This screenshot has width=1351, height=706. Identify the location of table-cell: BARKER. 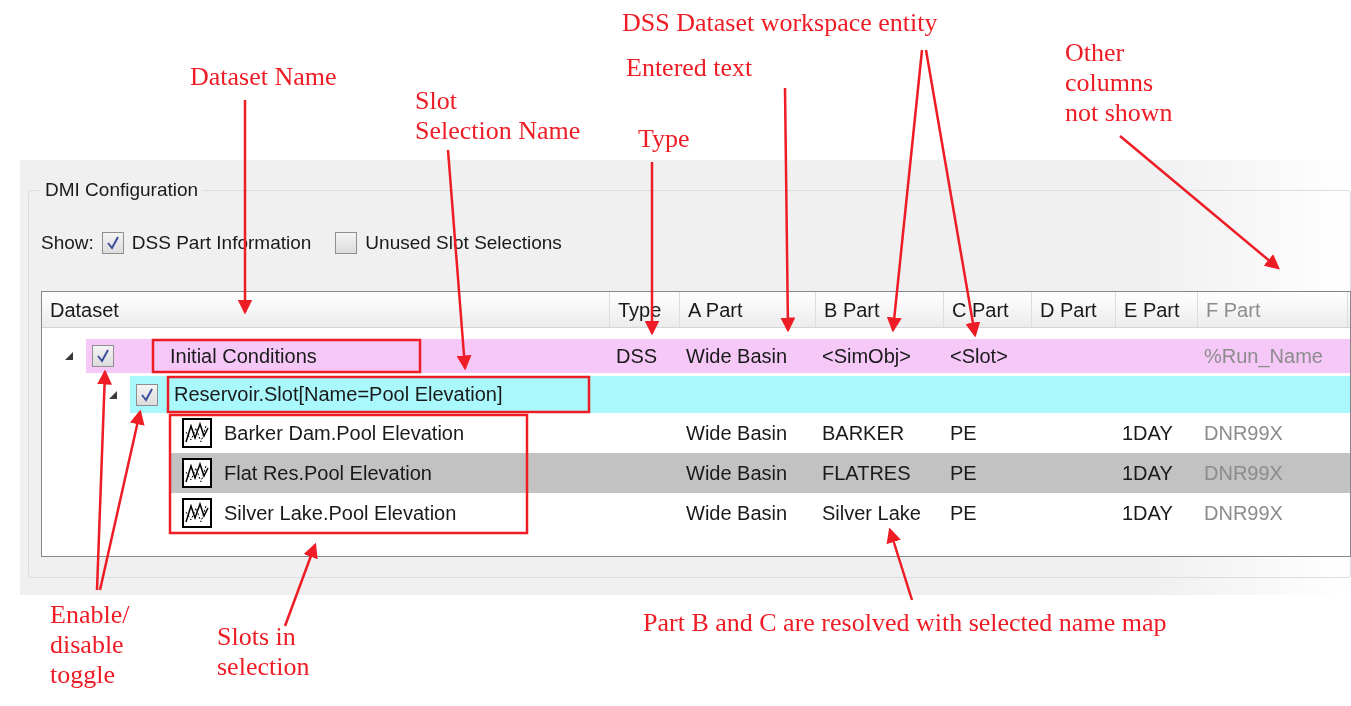
(863, 433).